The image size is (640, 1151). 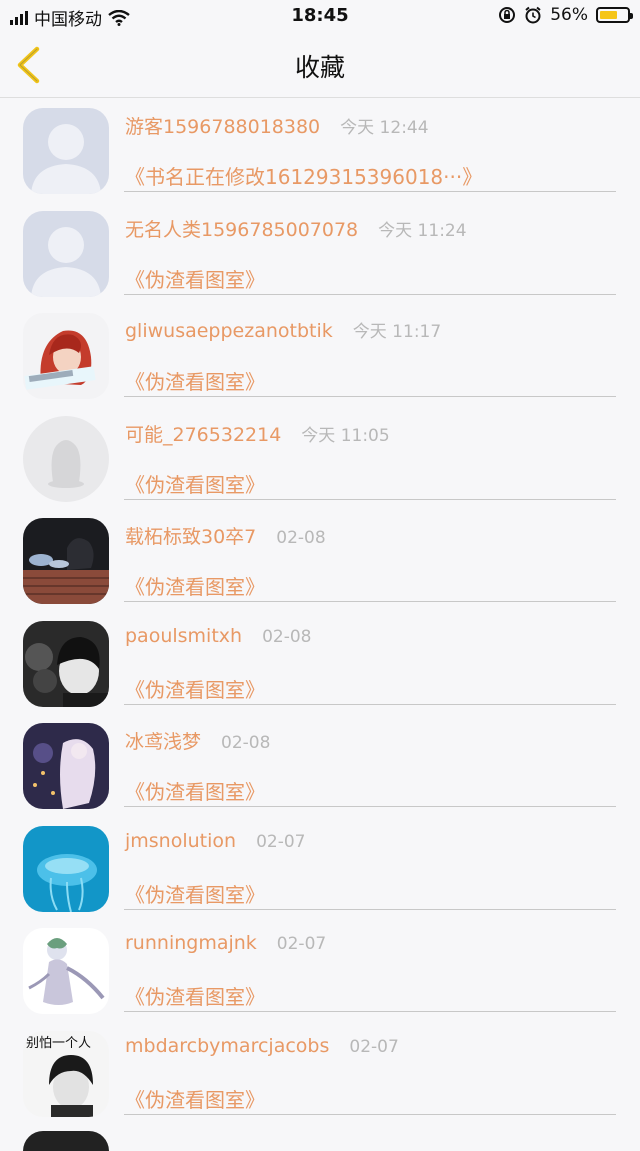 What do you see at coordinates (422, 230) in the screenshot?
I see `timestamp: 今天 11:24` at bounding box center [422, 230].